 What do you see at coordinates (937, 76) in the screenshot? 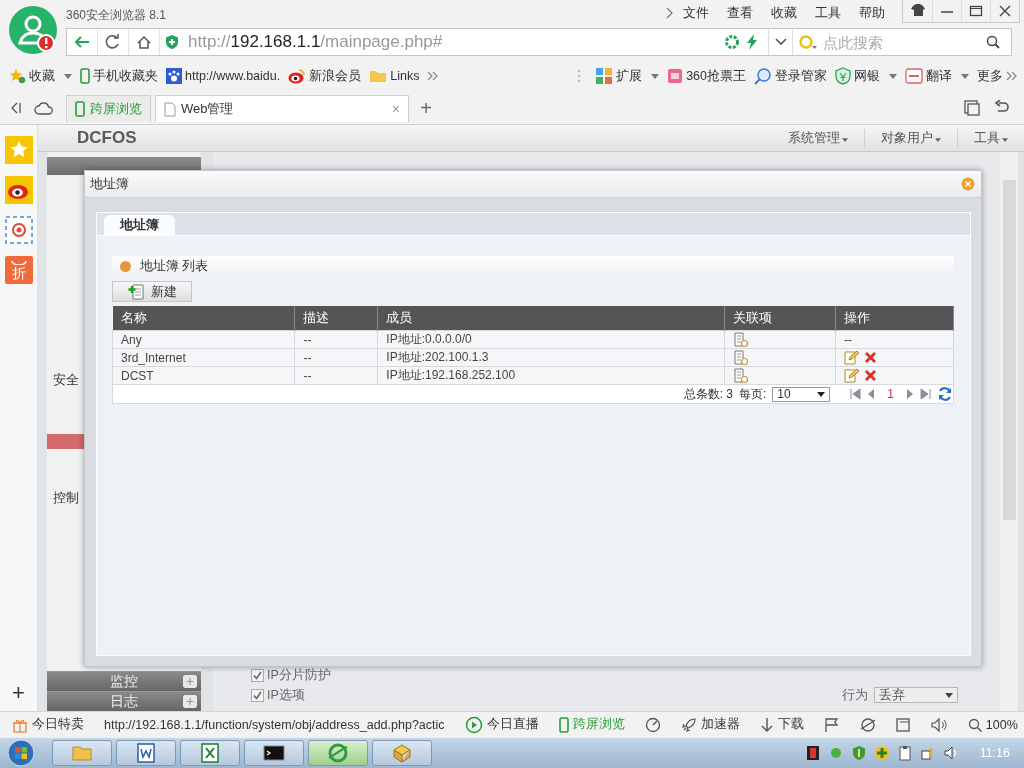
I see `bookmark: 翻译` at bounding box center [937, 76].